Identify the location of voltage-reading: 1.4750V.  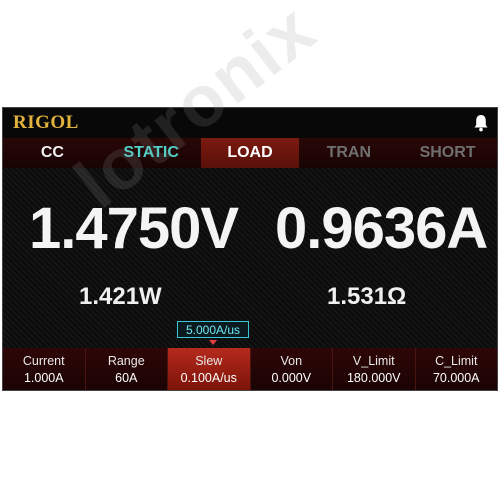
(134, 228).